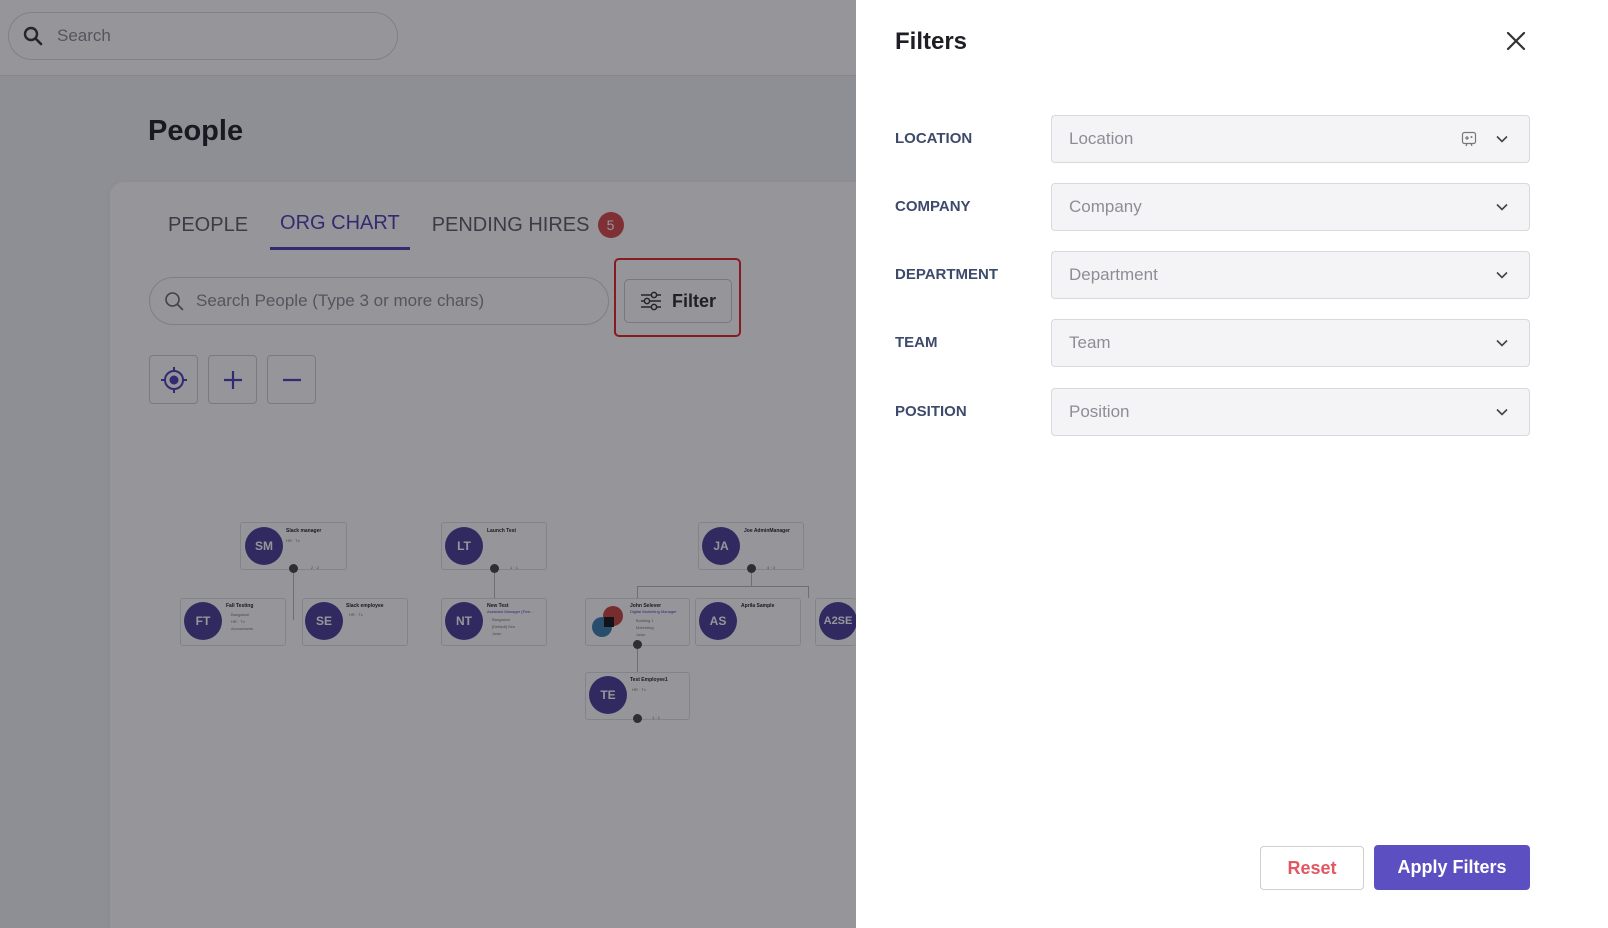 This screenshot has width=1608, height=928. I want to click on location-select: Location, so click(1290, 139).